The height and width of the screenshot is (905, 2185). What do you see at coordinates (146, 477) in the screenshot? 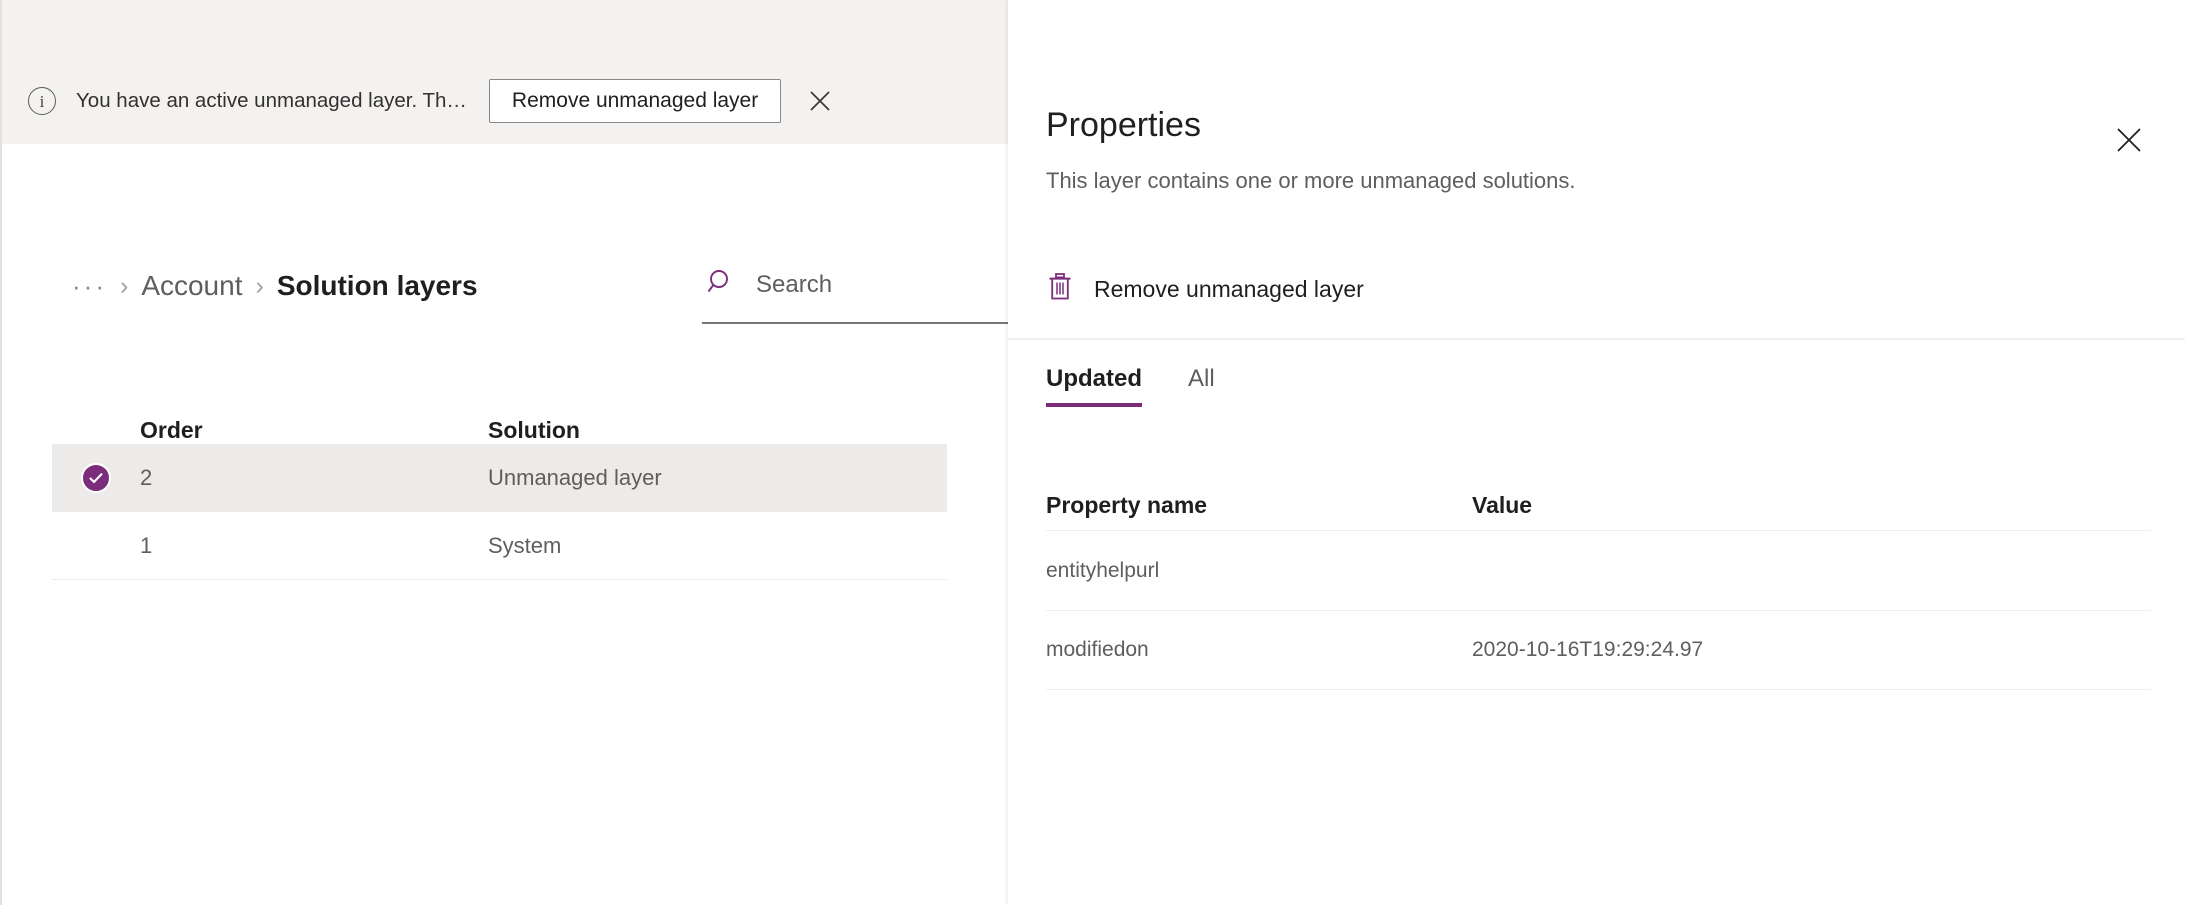
I see `cell-order: 2` at bounding box center [146, 477].